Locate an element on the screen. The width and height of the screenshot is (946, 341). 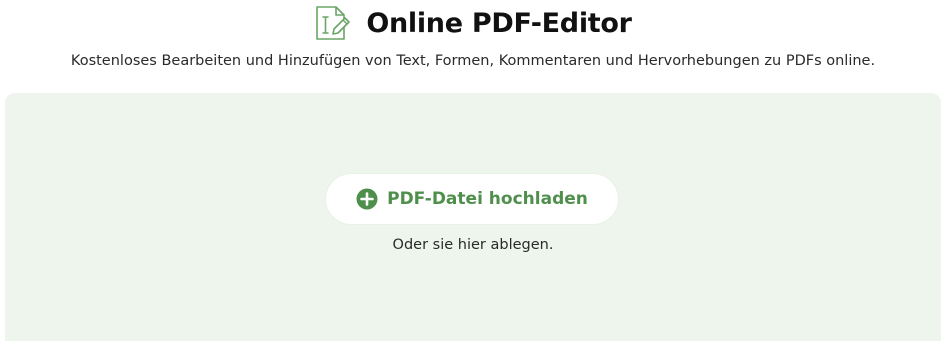
drop-hint: Oder sie hier ablegen. is located at coordinates (473, 245).